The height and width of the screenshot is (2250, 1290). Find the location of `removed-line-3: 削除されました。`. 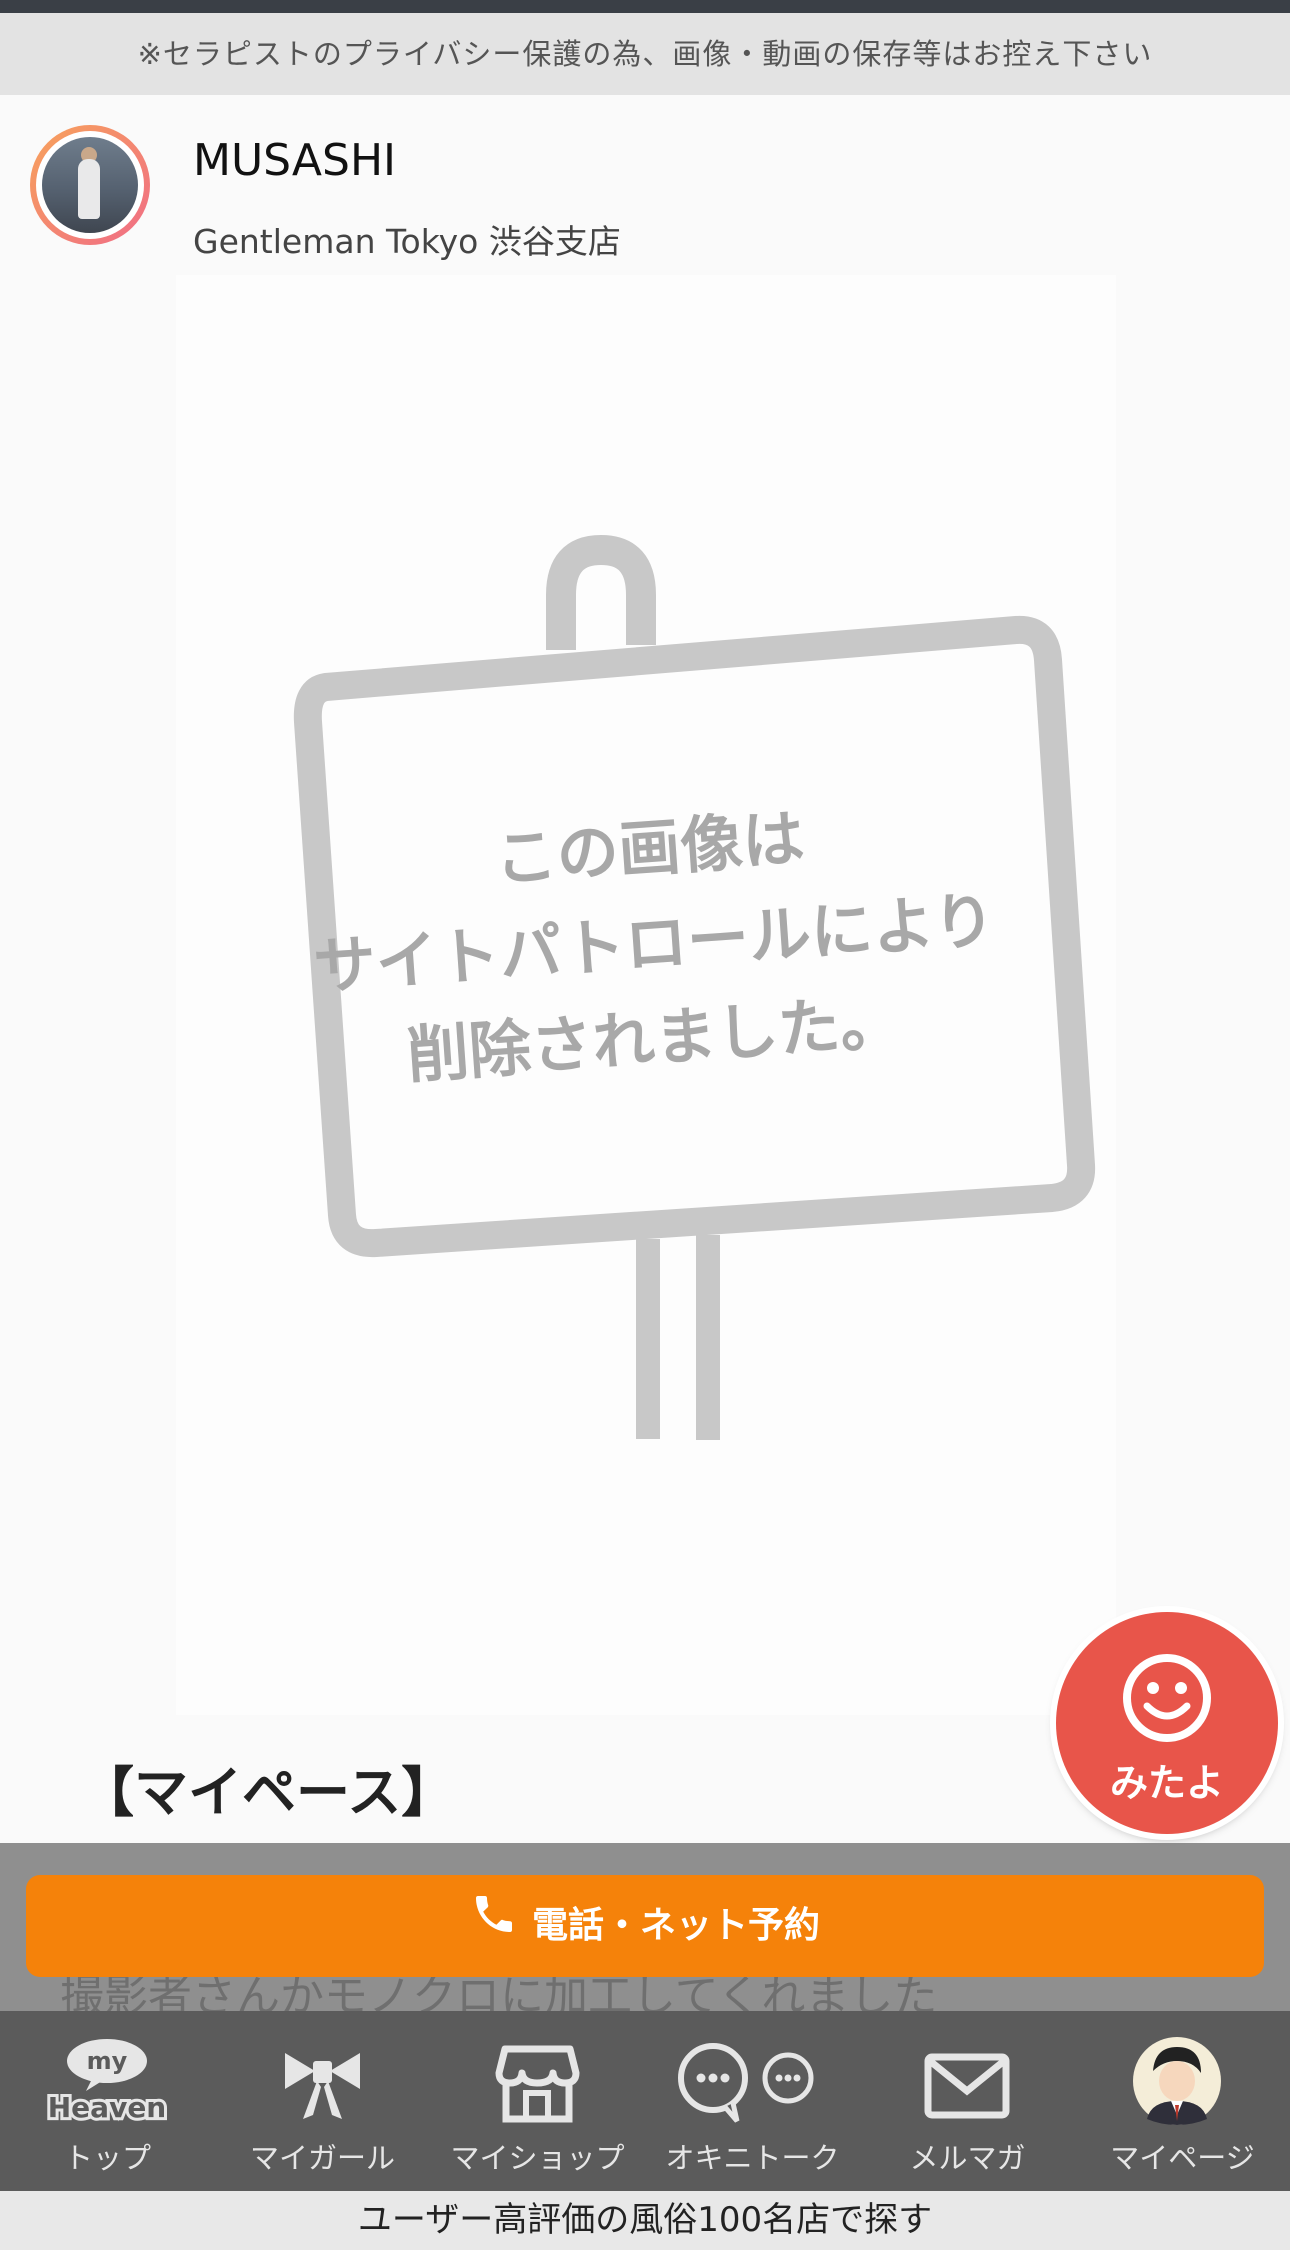

removed-line-3: 削除されました。 is located at coordinates (655, 1038).